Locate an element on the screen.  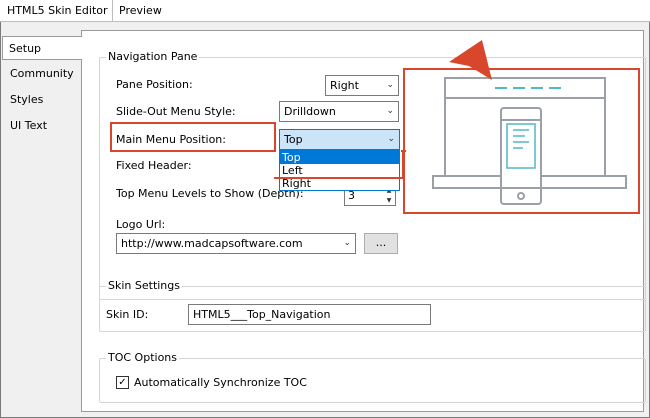
slide-out-style-value: Drilldown is located at coordinates (310, 111).